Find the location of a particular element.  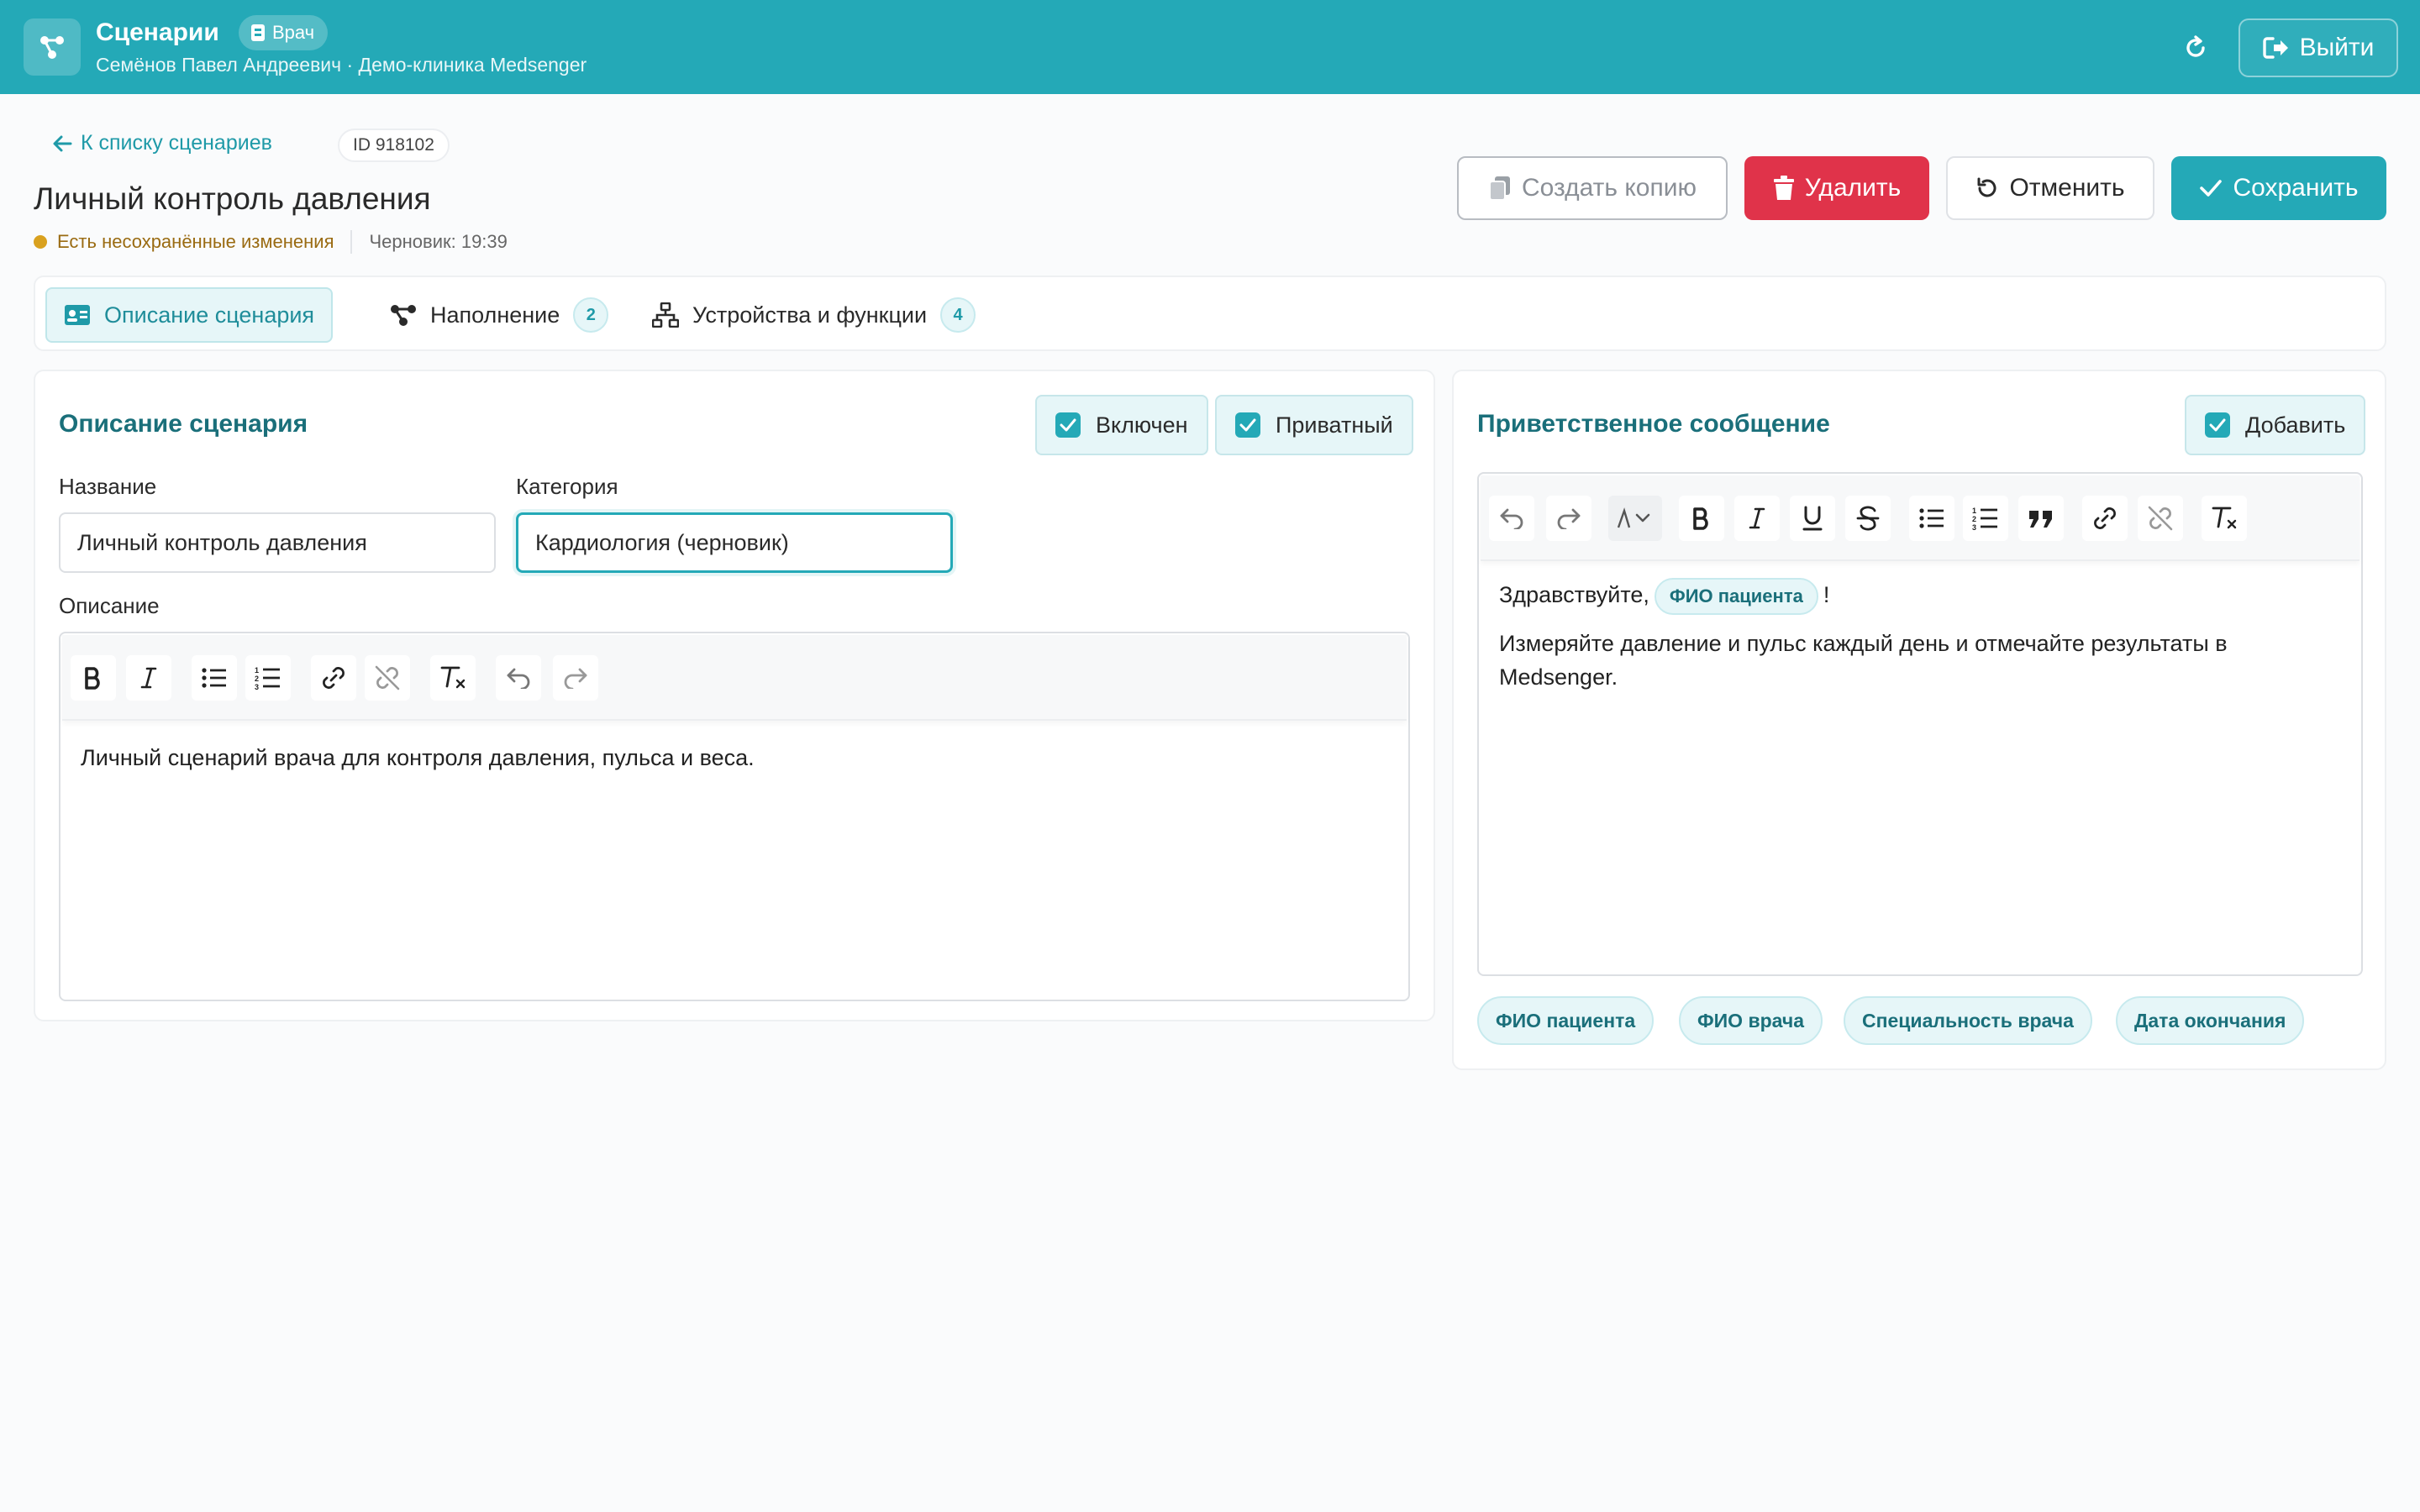

add-welcome-toggle: Добавить is located at coordinates (2275, 425).